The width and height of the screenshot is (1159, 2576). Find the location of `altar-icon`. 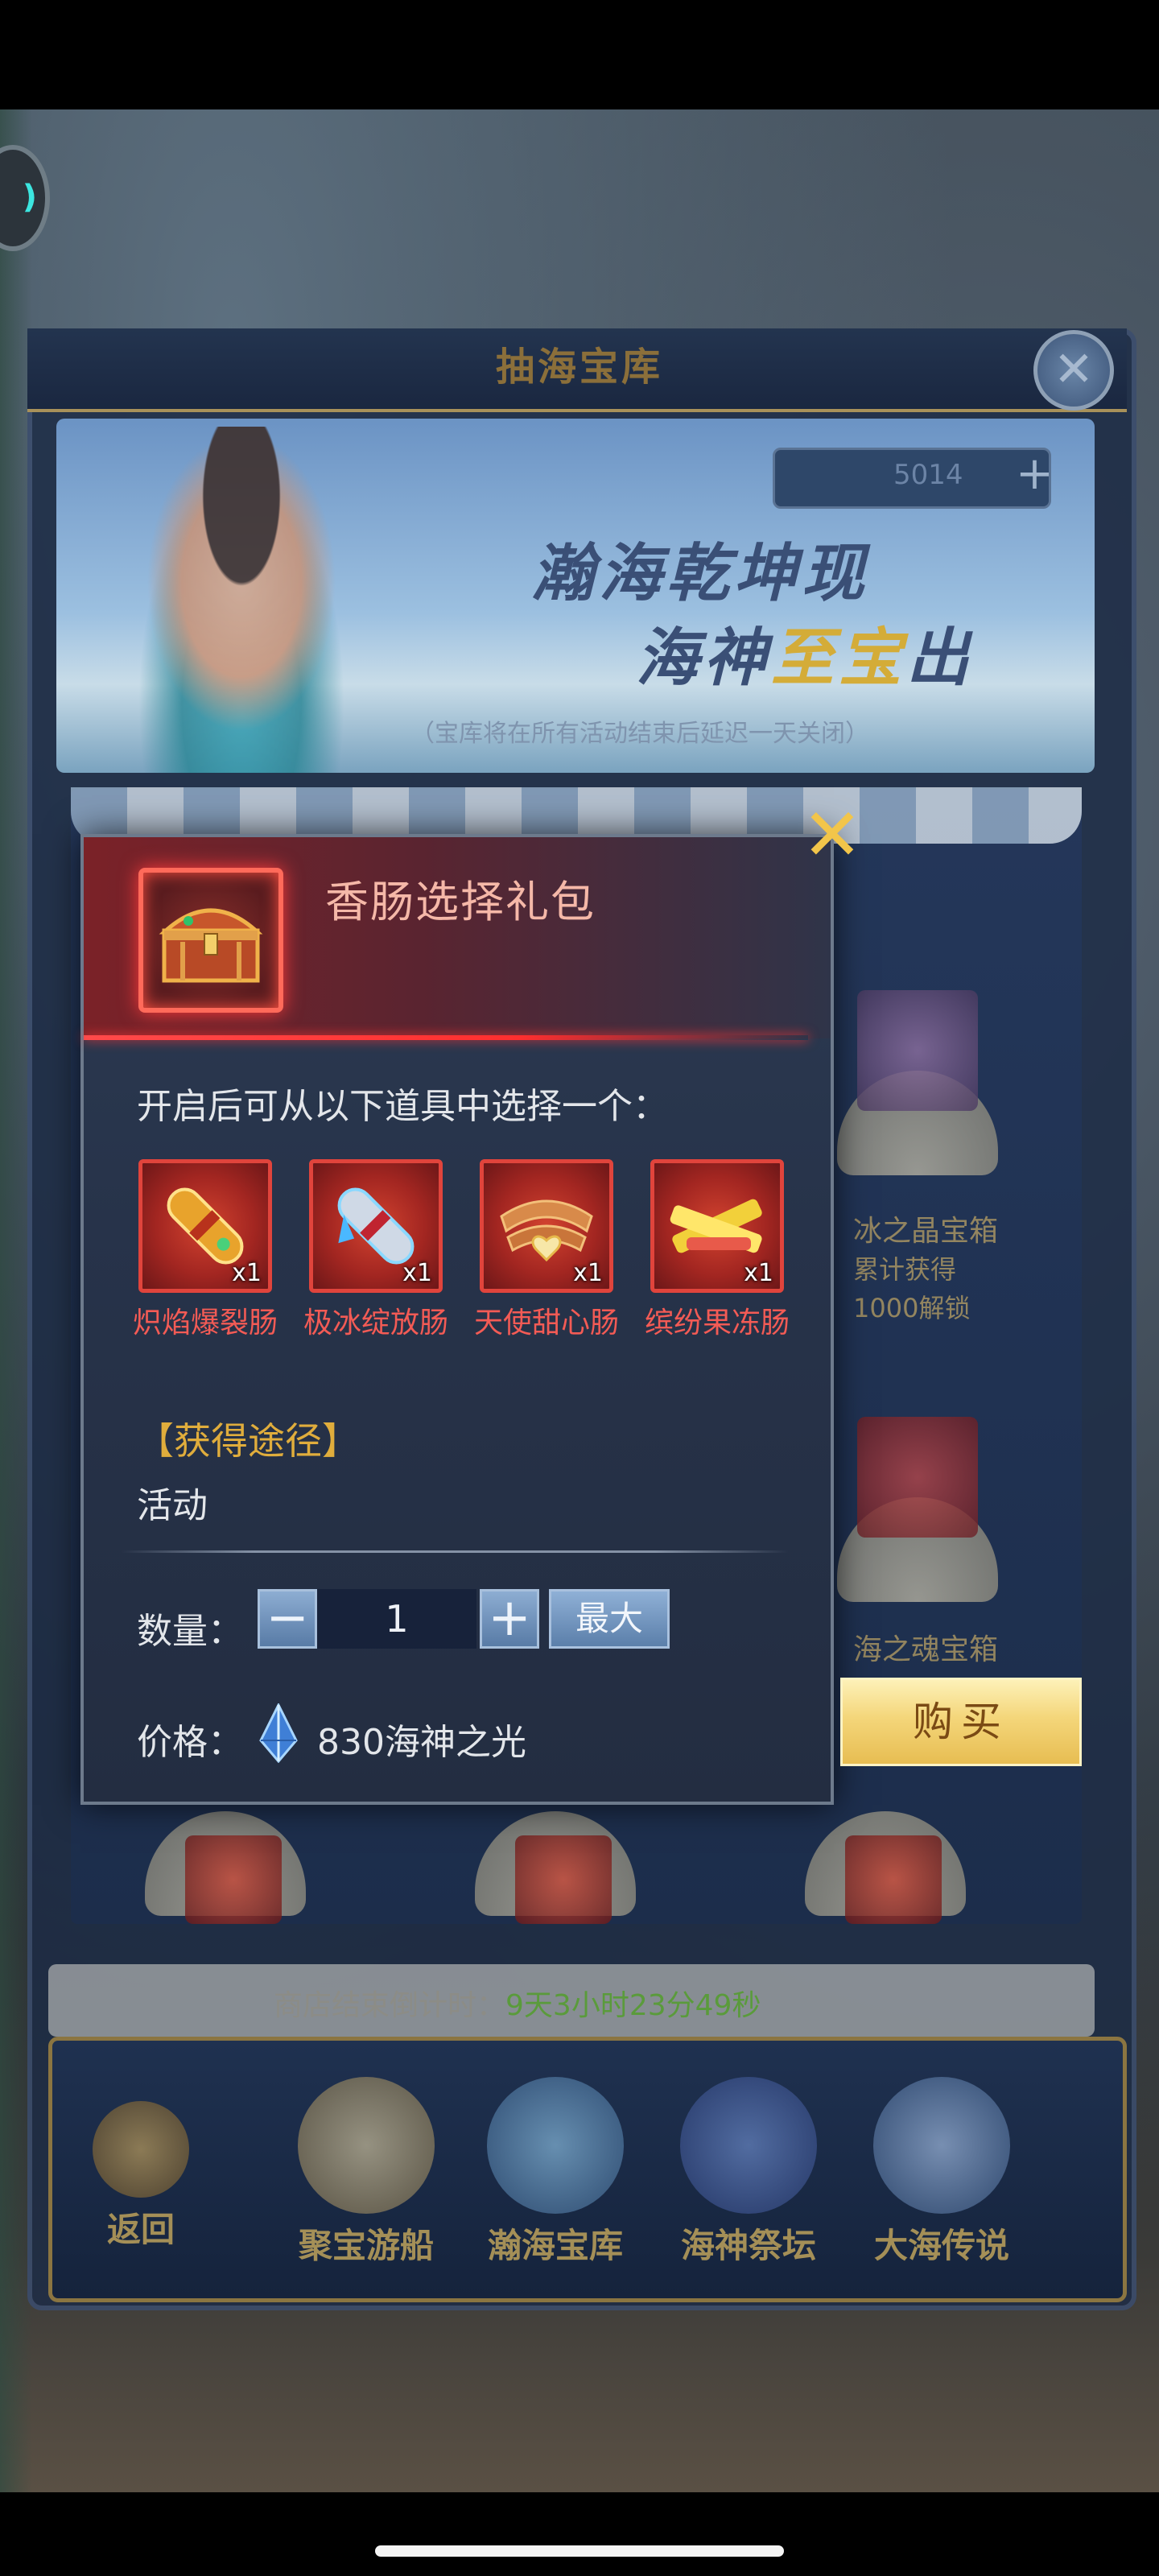

altar-icon is located at coordinates (748, 2145).